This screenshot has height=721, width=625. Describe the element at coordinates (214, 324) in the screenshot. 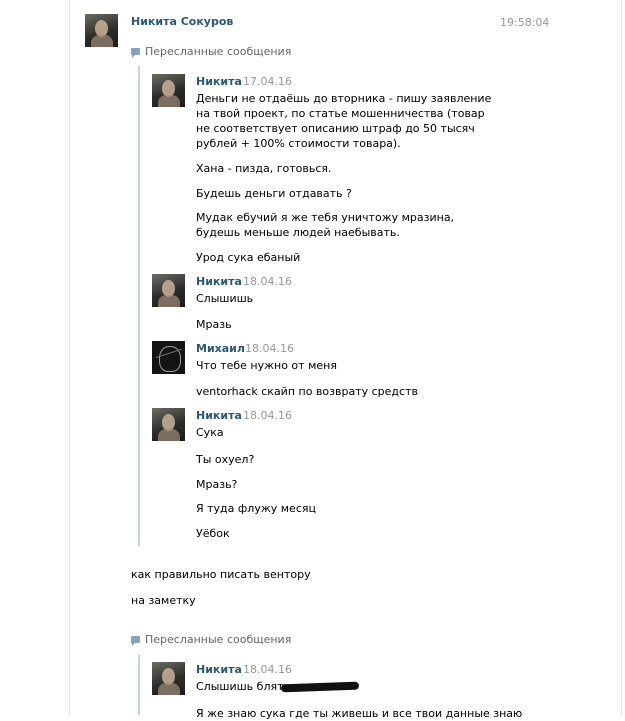

I see `message-text: Мразь` at that location.